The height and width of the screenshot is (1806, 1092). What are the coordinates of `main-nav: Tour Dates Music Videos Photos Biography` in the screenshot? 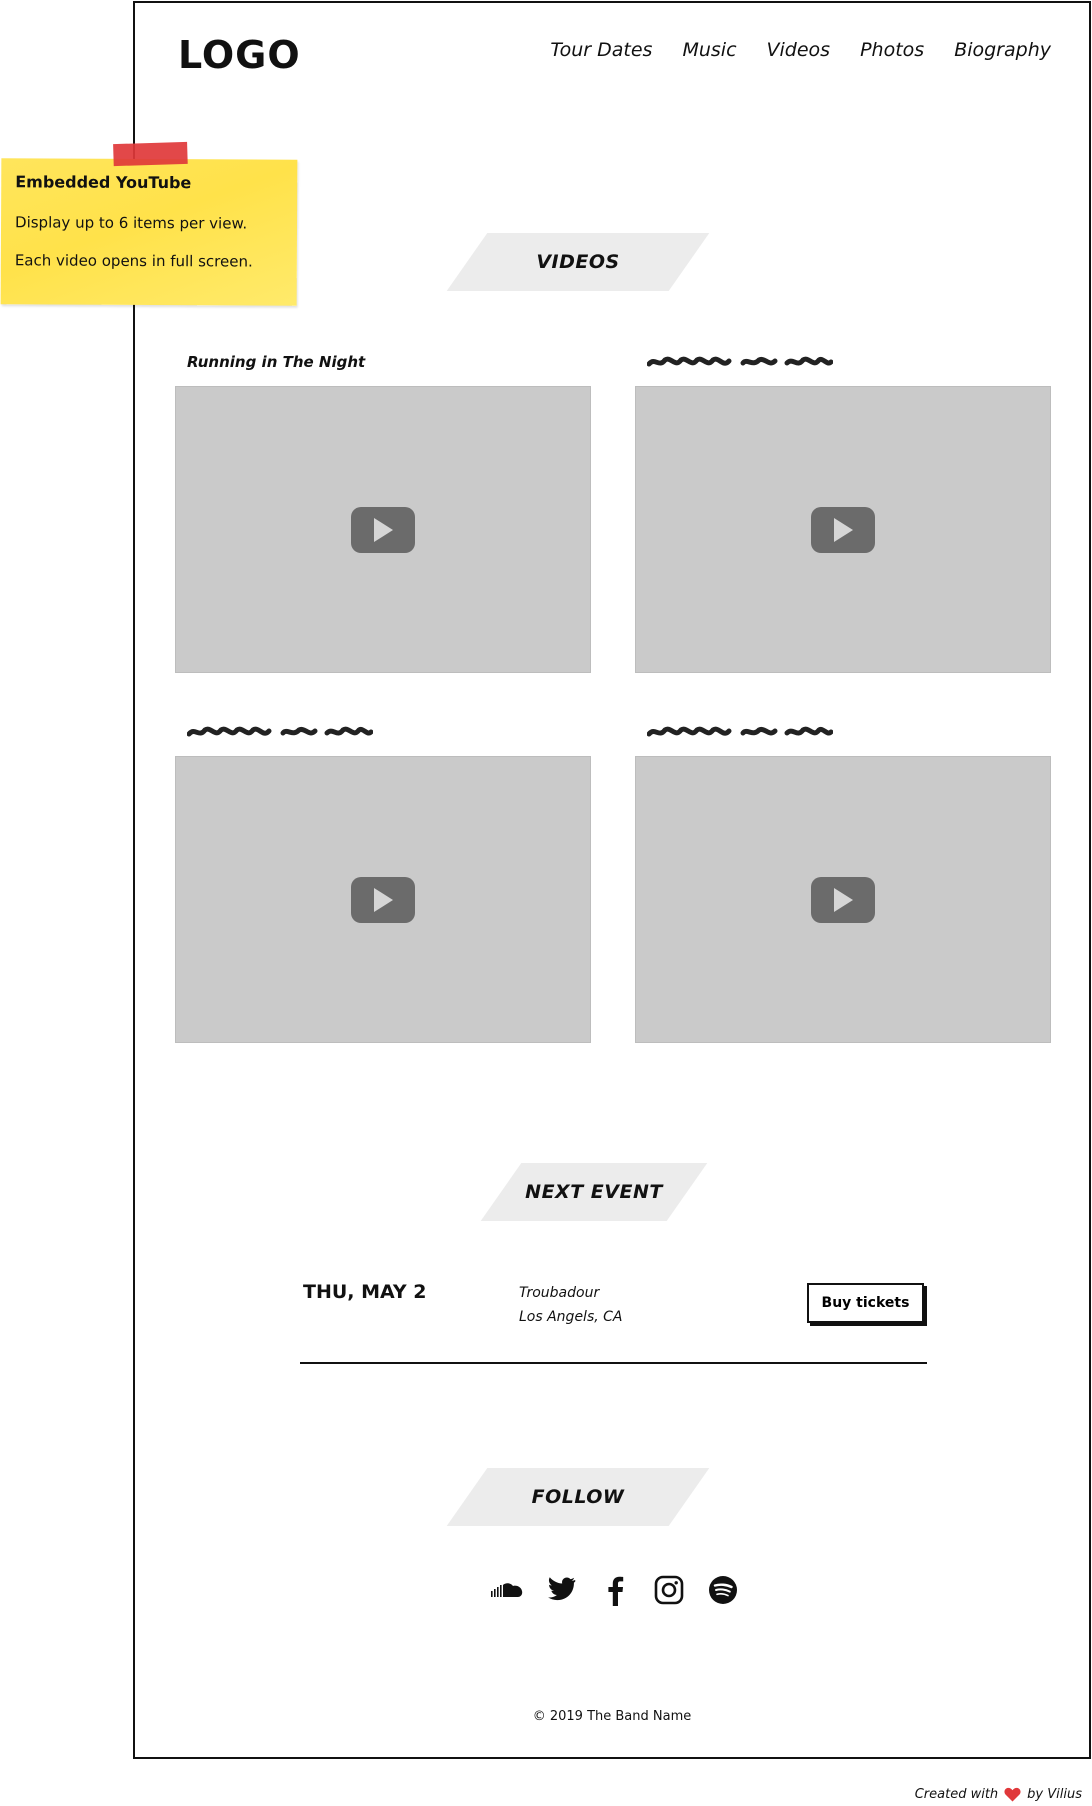 It's located at (800, 50).